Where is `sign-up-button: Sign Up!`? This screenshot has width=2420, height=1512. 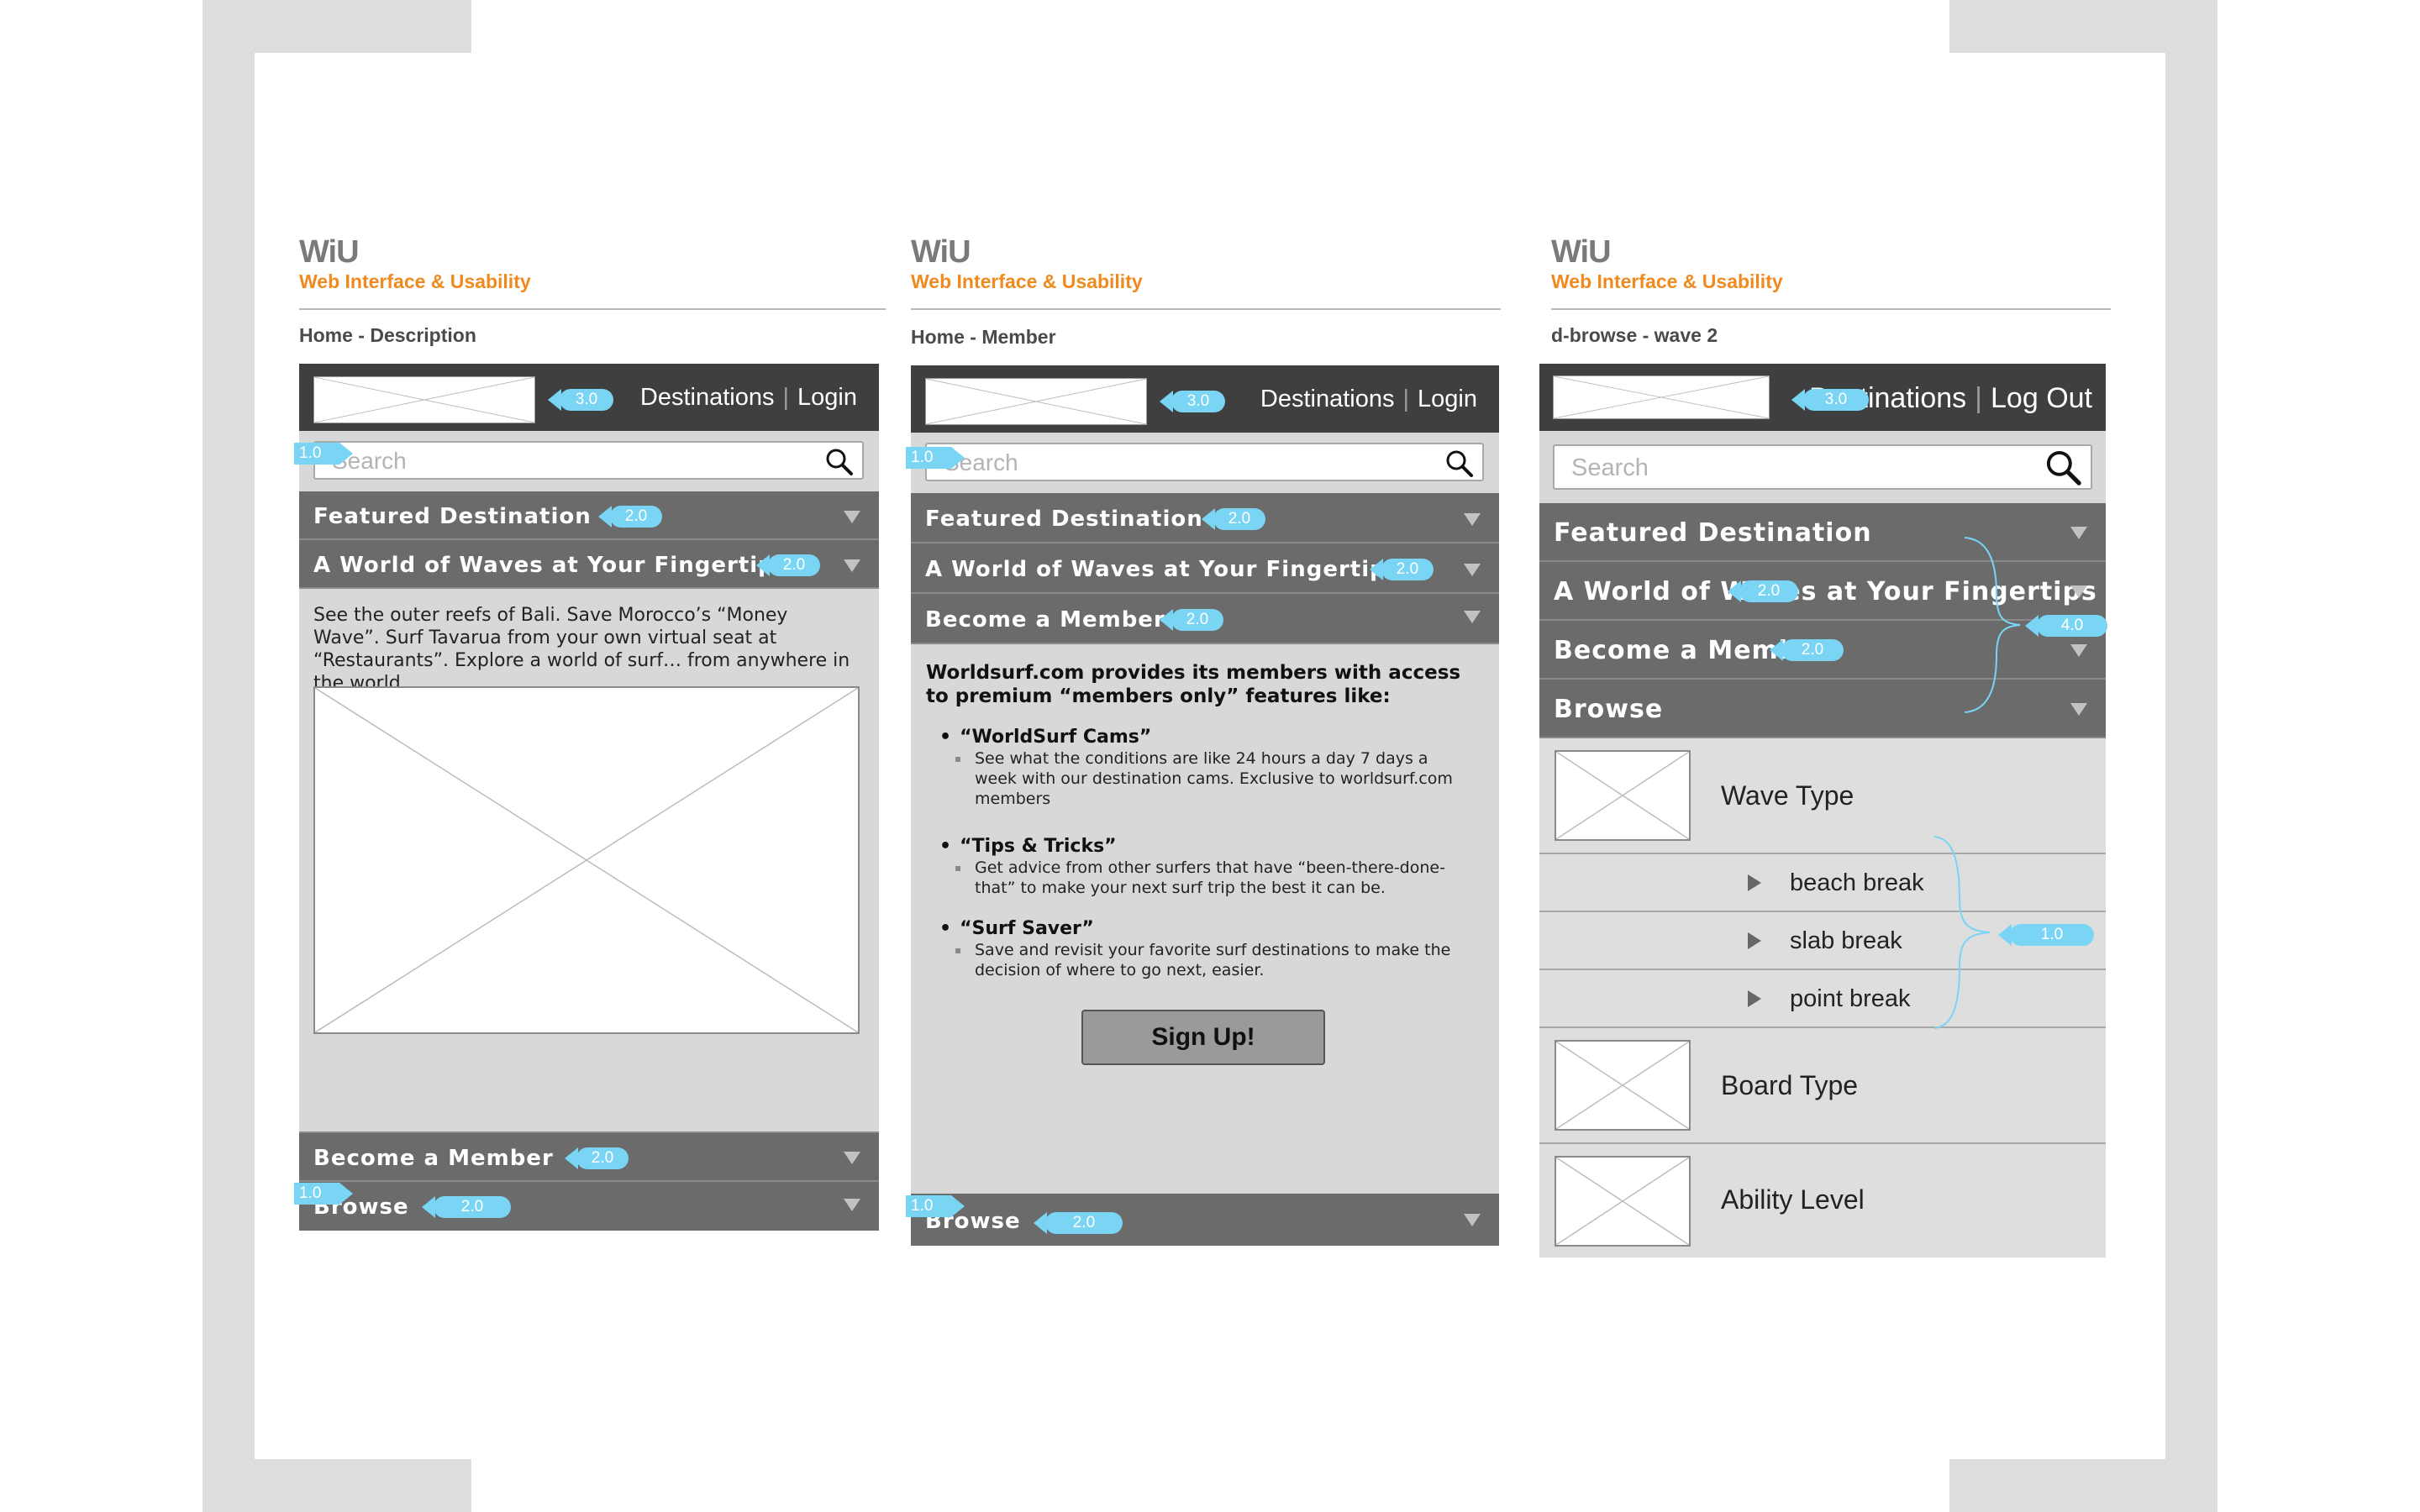
sign-up-button: Sign Up! is located at coordinates (1203, 1037).